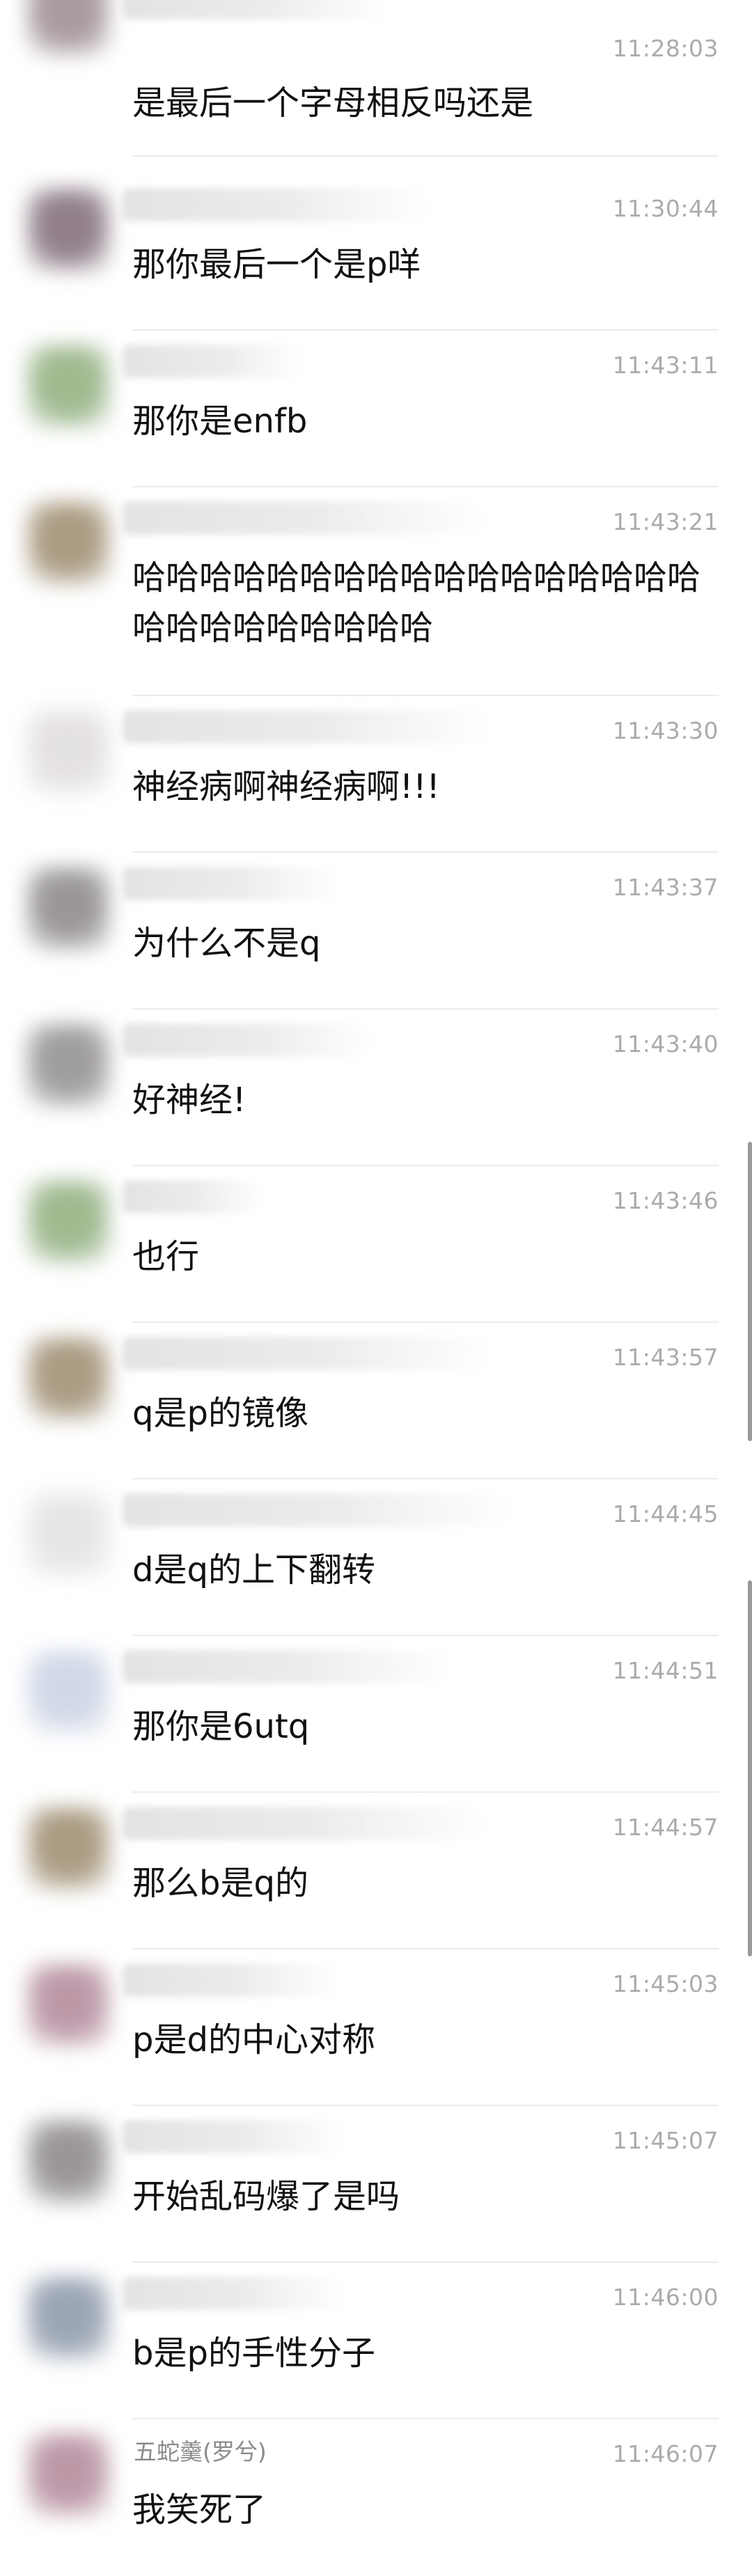 The image size is (752, 2576). What do you see at coordinates (424, 1257) in the screenshot?
I see `message-text: 也行` at bounding box center [424, 1257].